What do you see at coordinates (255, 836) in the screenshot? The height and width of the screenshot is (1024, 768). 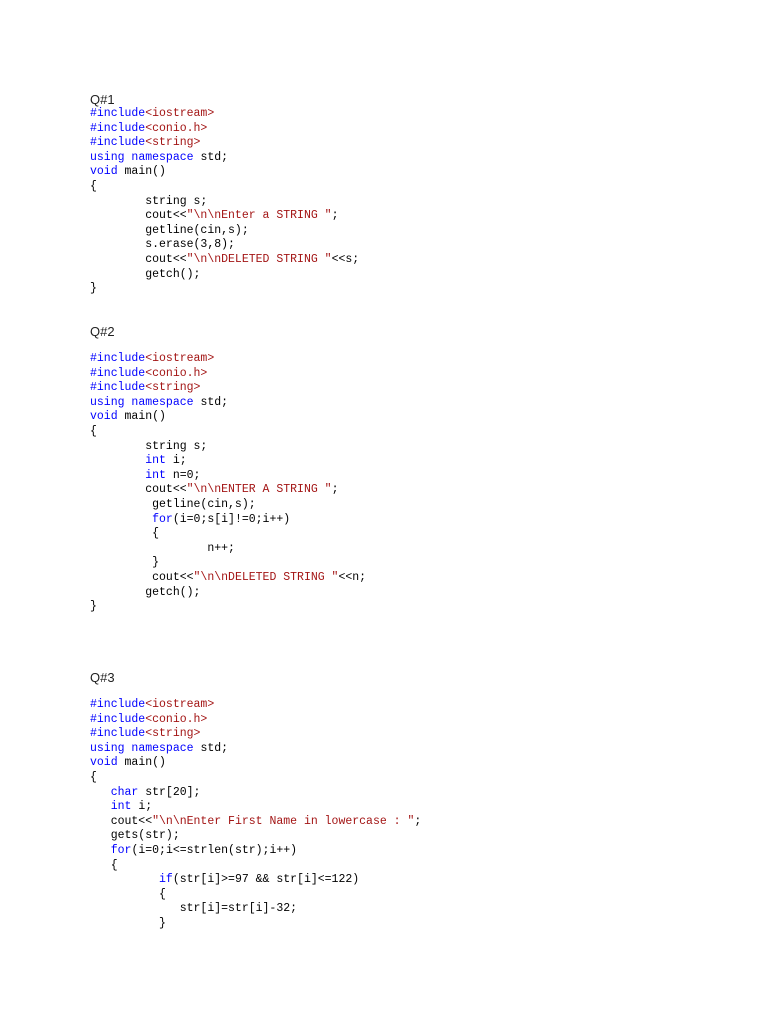 I see `code-line: gets(str);` at bounding box center [255, 836].